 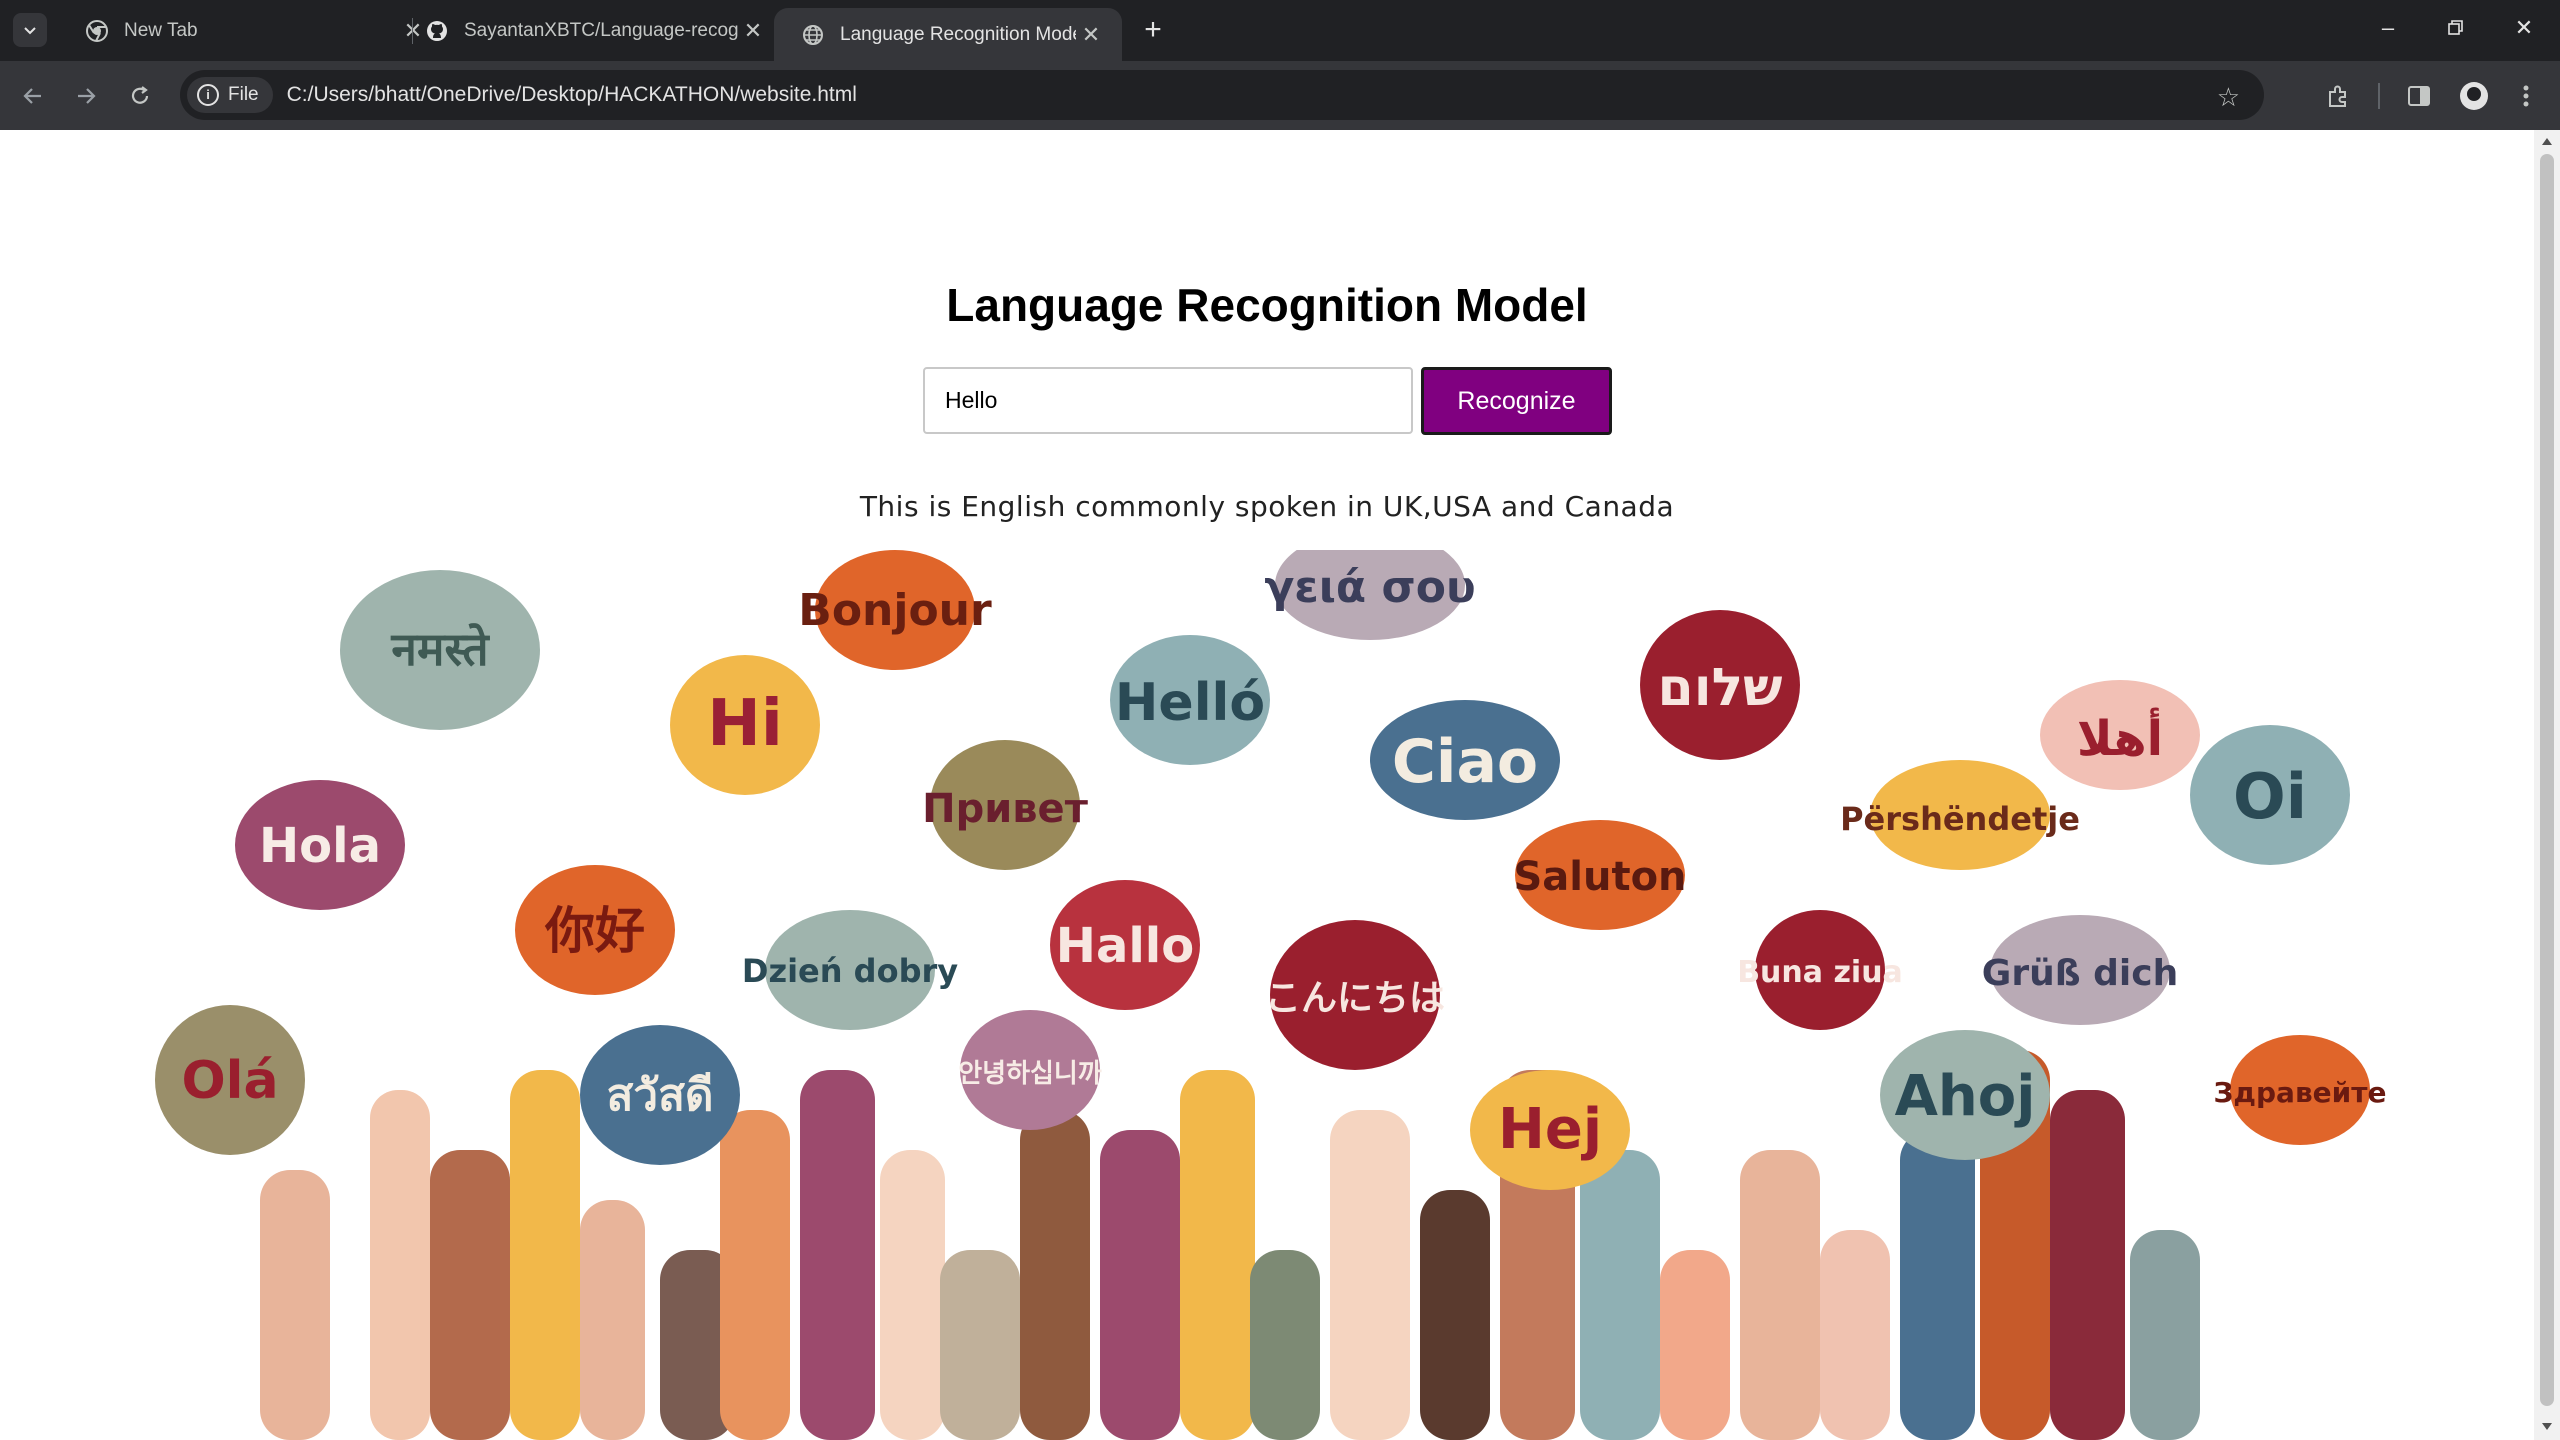 What do you see at coordinates (229, 1081) in the screenshot?
I see `greeting-label: Olá` at bounding box center [229, 1081].